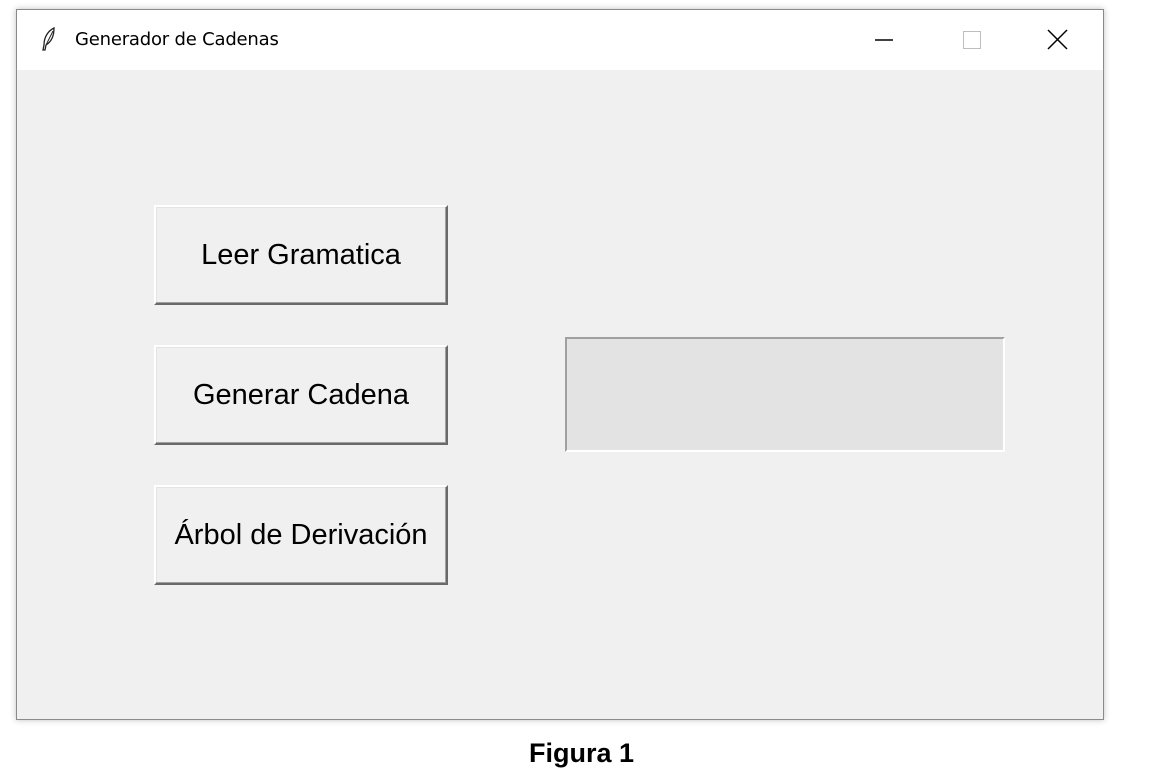 Image resolution: width=1163 pixels, height=783 pixels. I want to click on feather-icon, so click(49, 38).